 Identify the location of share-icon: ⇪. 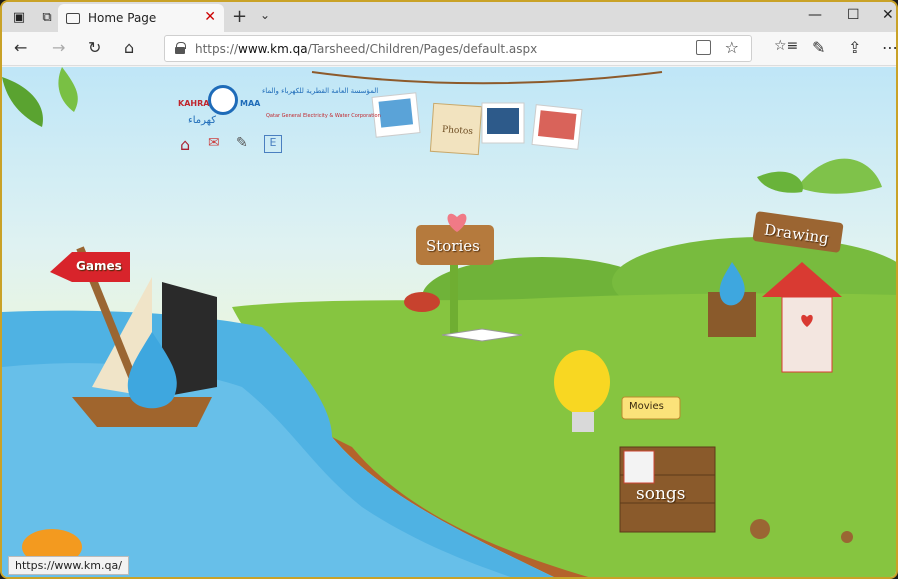
(854, 47).